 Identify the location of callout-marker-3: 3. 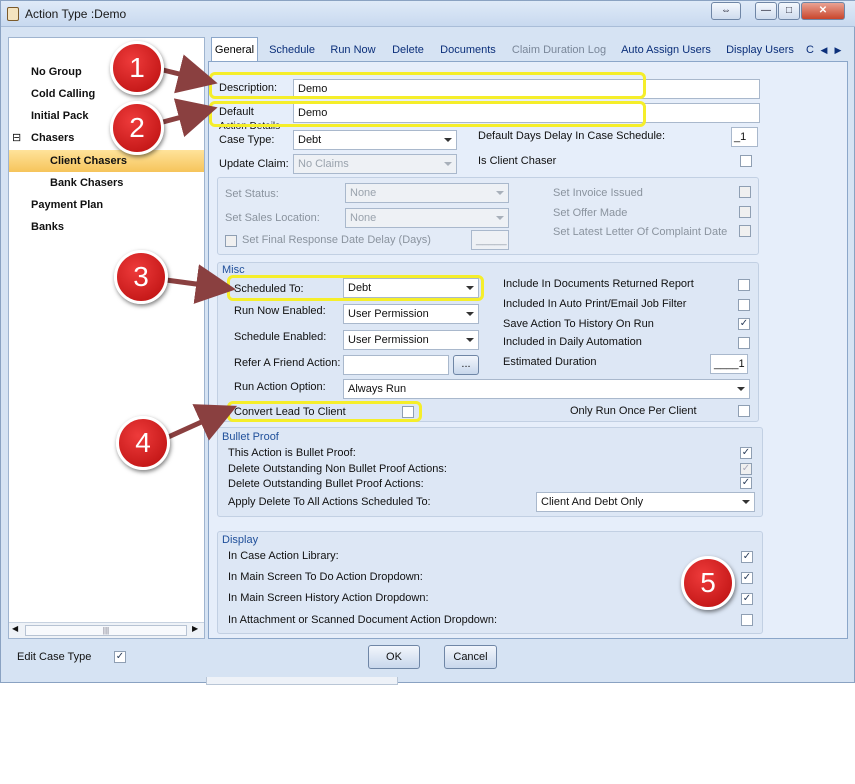
(141, 277).